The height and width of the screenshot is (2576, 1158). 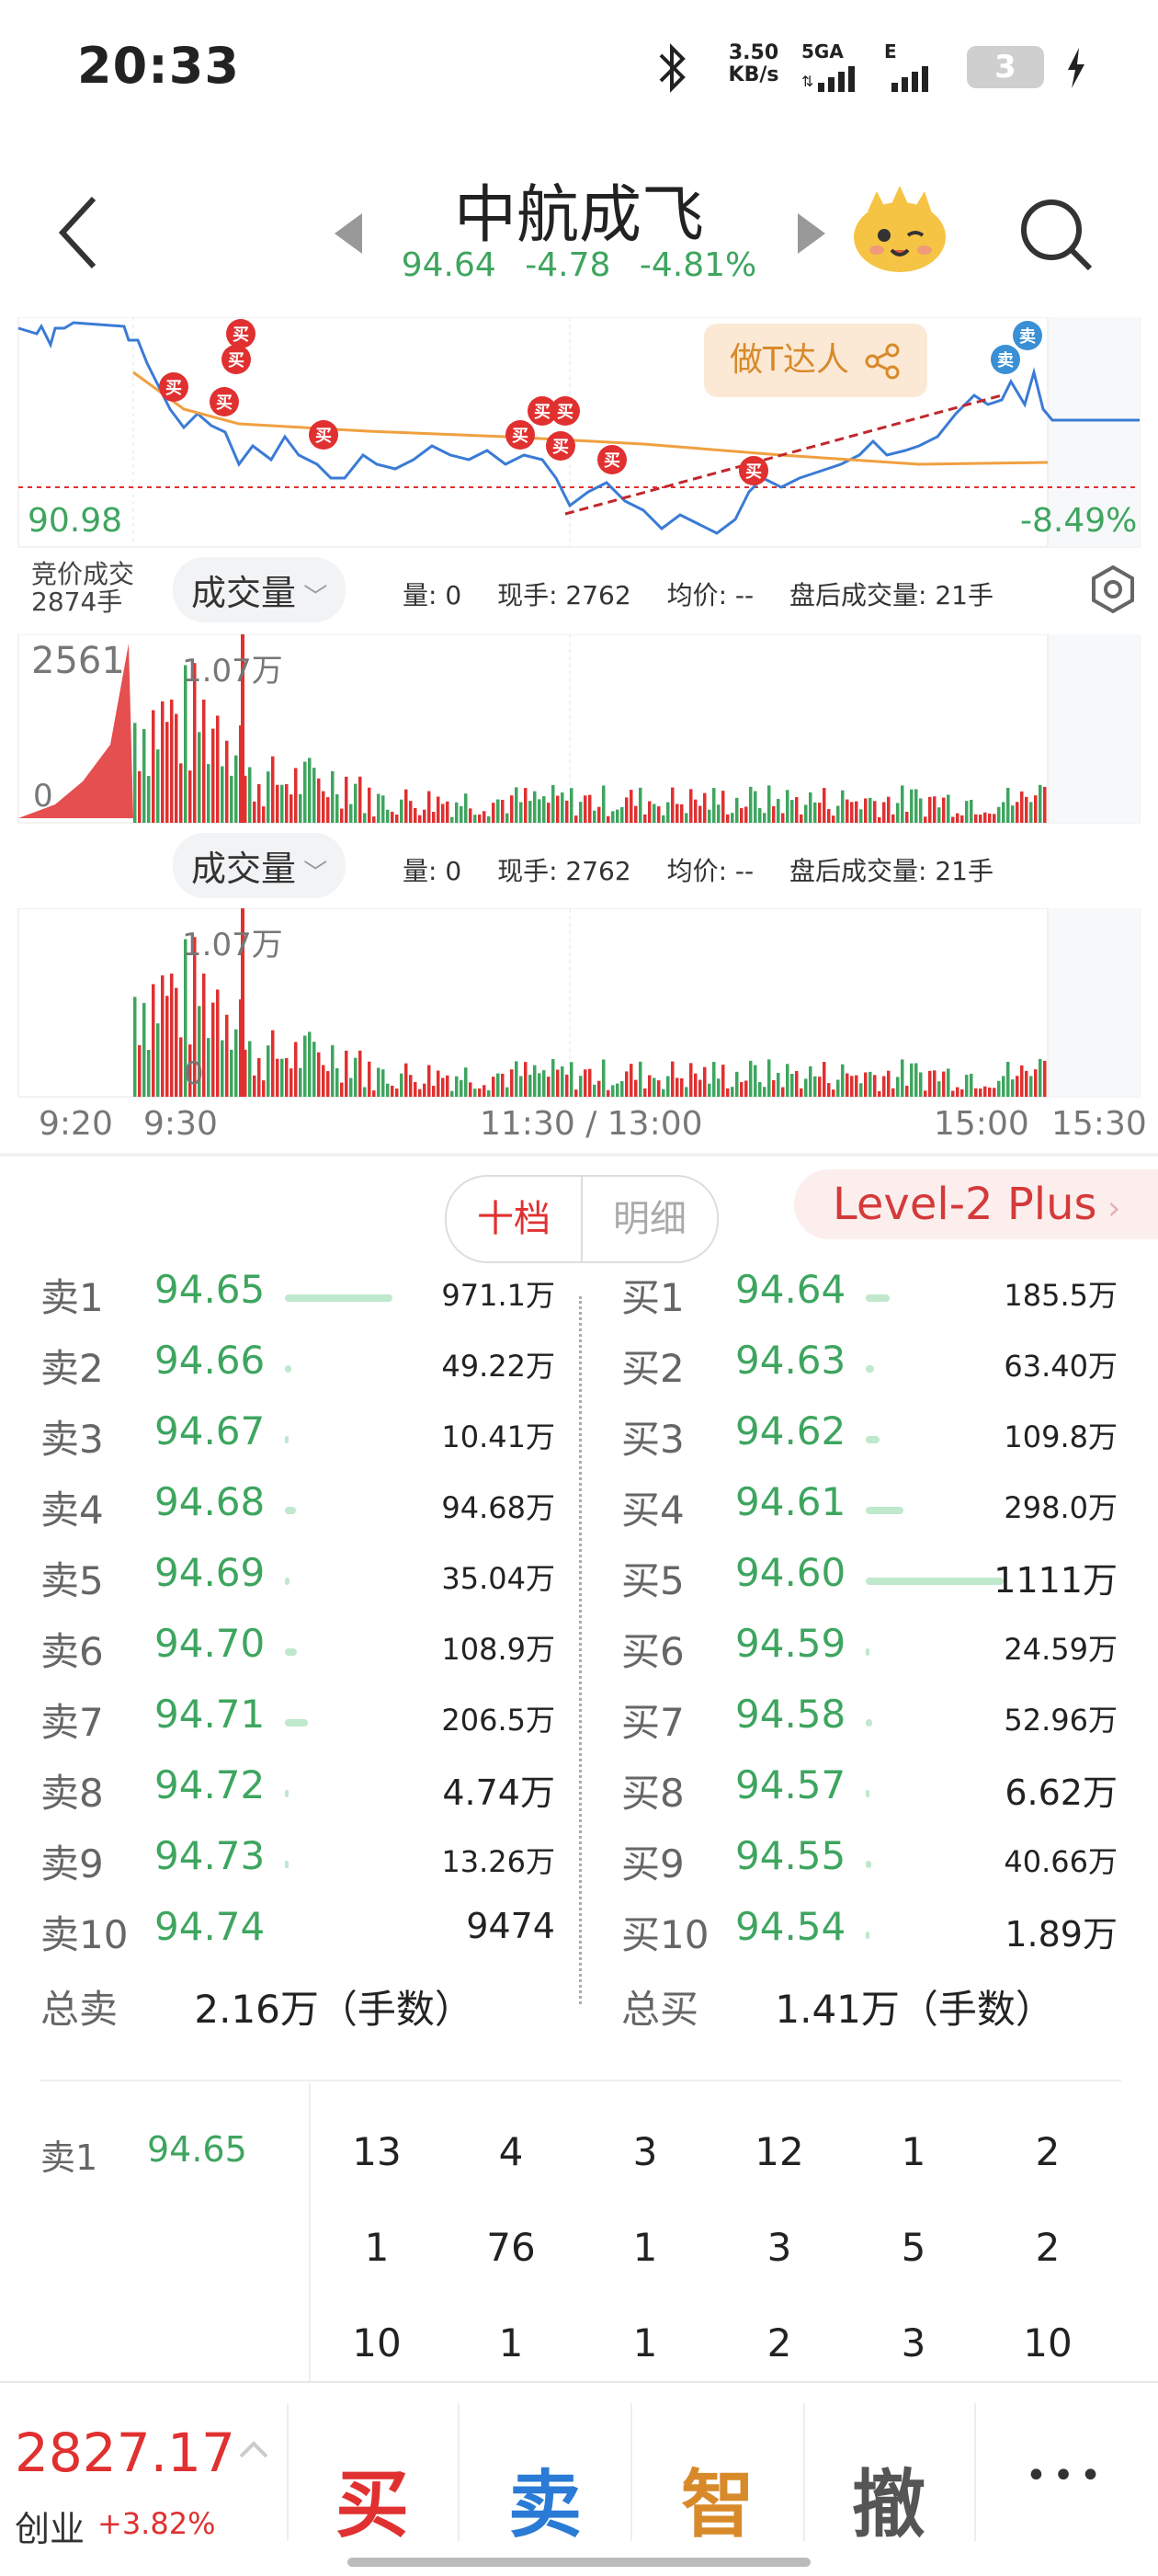 I want to click on sell-level-label: 卖2, so click(x=72, y=1368).